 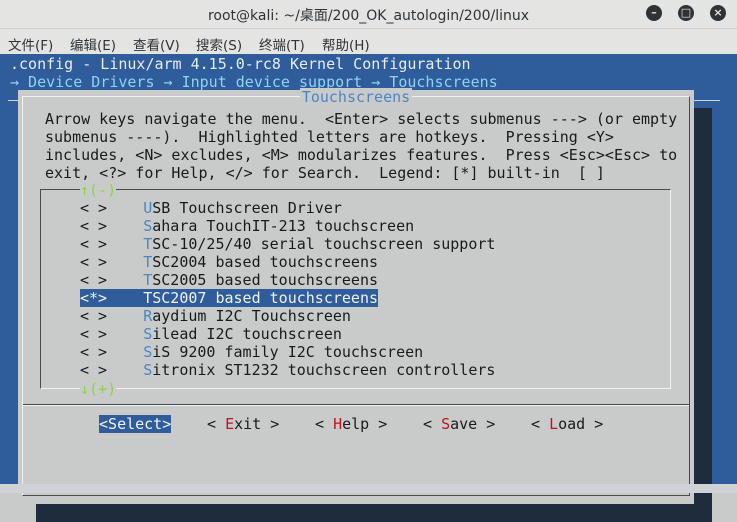 I want to click on menu-file: 文件(F), so click(x=30, y=44).